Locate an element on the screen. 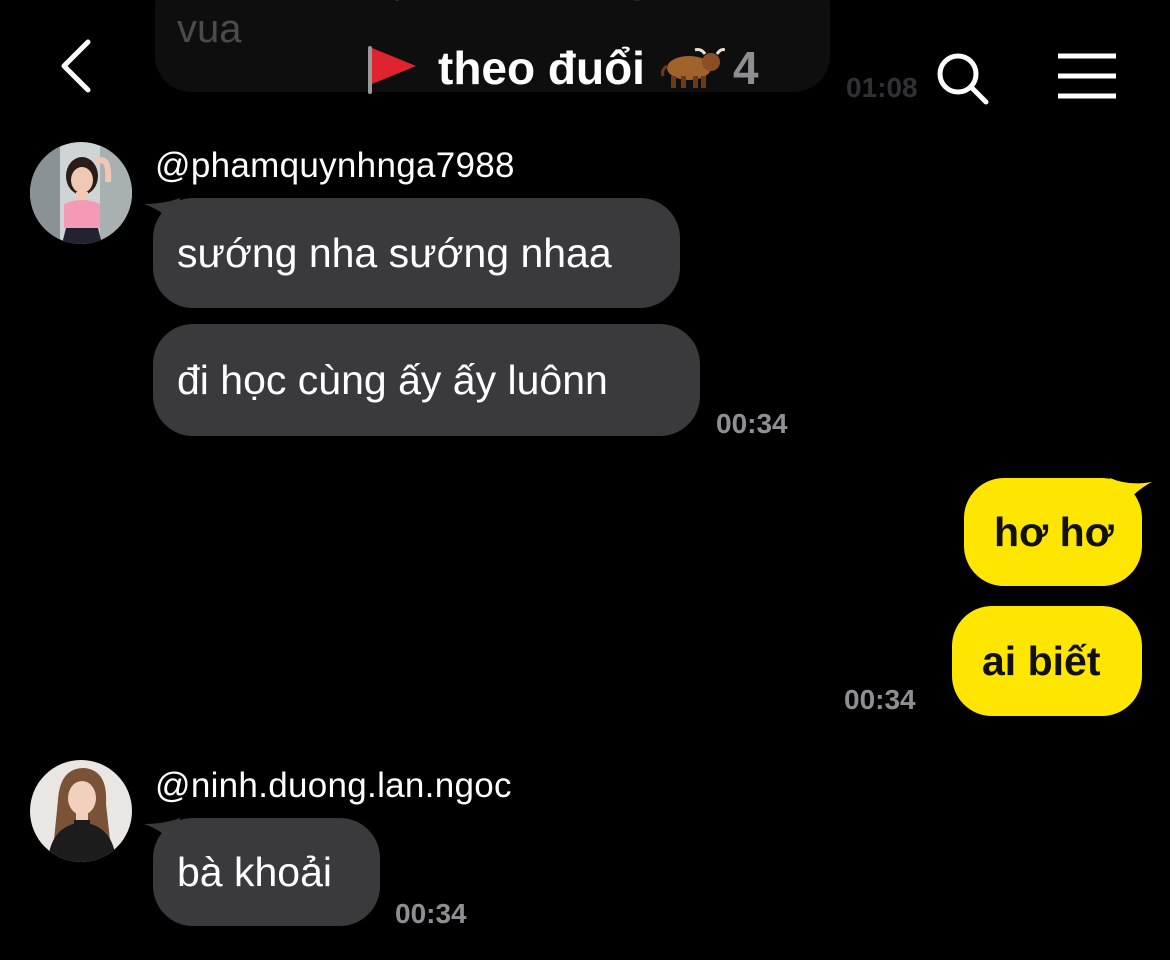 The height and width of the screenshot is (960, 1170). search-button is located at coordinates (963, 79).